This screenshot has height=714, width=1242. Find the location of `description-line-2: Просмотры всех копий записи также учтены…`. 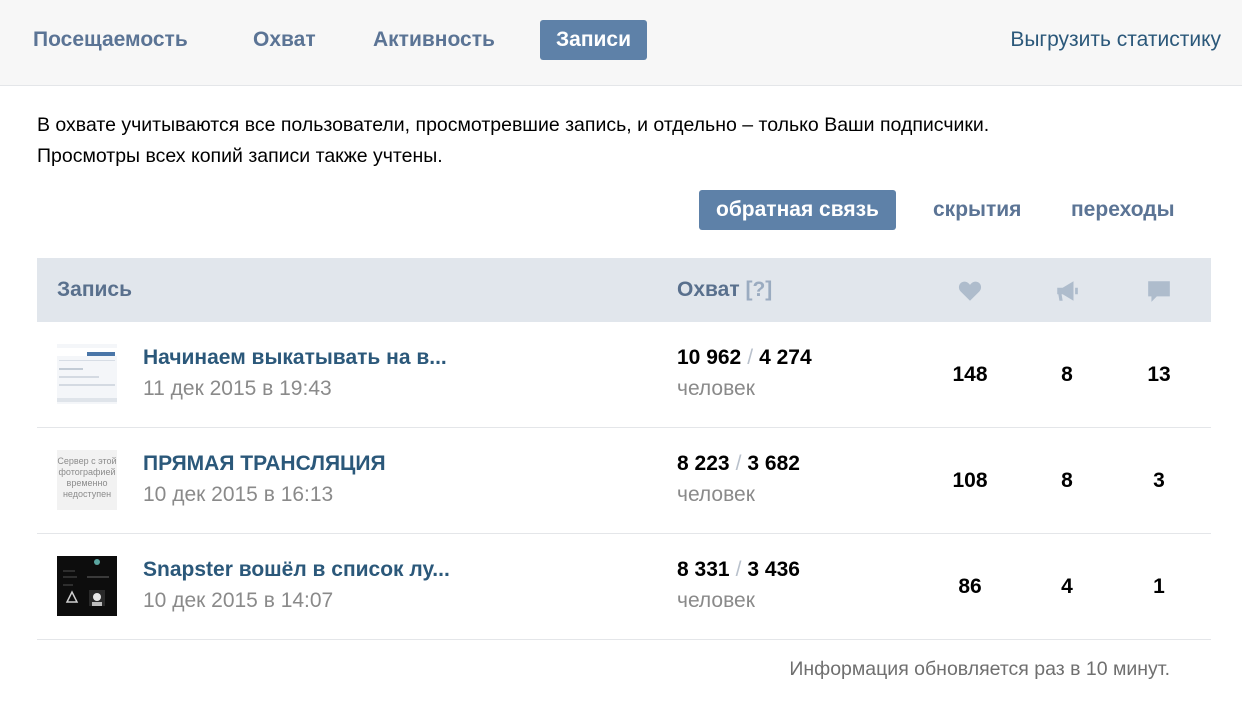

description-line-2: Просмотры всех копий записи также учтены… is located at coordinates (240, 156).